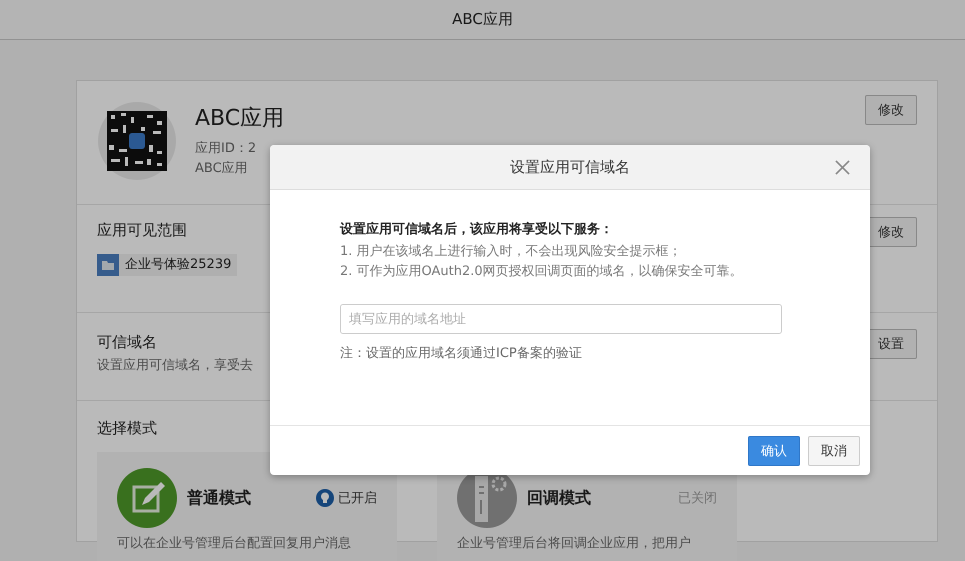  I want to click on section-title: 选择模式, so click(127, 428).